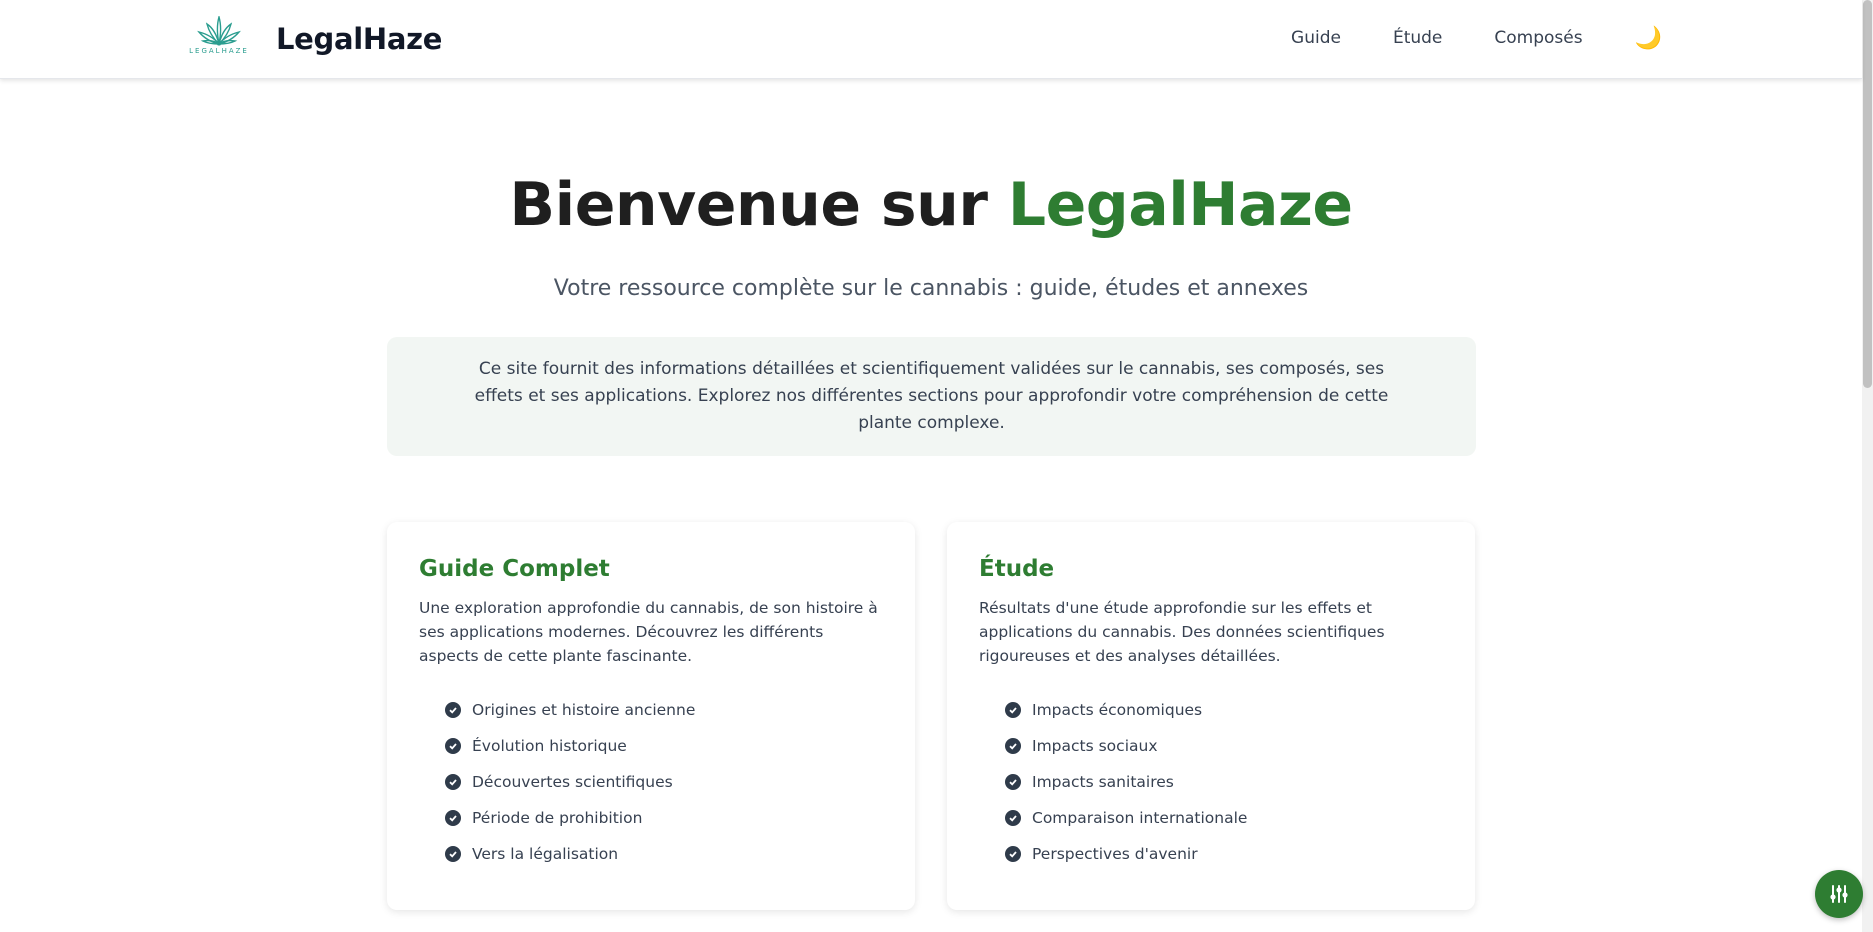  What do you see at coordinates (1224, 710) in the screenshot?
I see `list-item: Impacts économiques` at bounding box center [1224, 710].